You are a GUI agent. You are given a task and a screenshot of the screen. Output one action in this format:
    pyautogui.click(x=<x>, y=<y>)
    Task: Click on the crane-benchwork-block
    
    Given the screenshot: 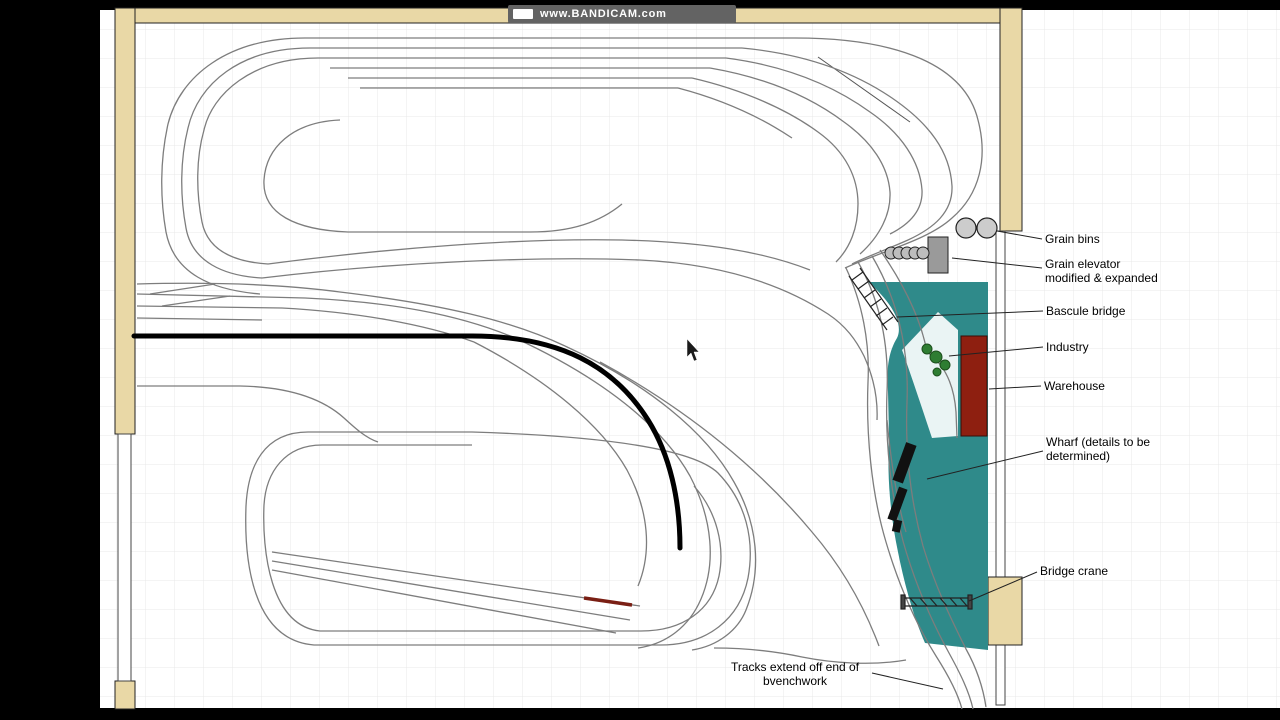 What is the action you would take?
    pyautogui.click(x=1005, y=611)
    